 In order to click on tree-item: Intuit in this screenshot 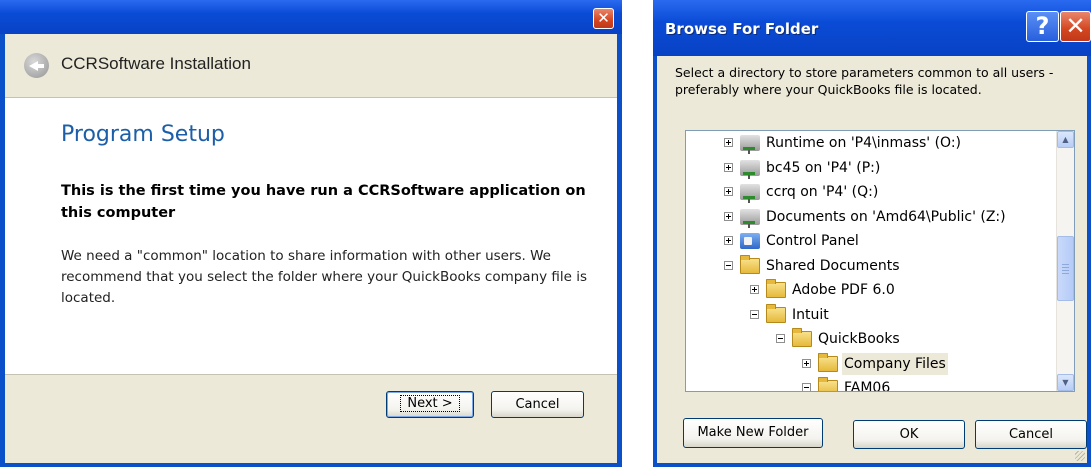, I will do `click(888, 314)`.